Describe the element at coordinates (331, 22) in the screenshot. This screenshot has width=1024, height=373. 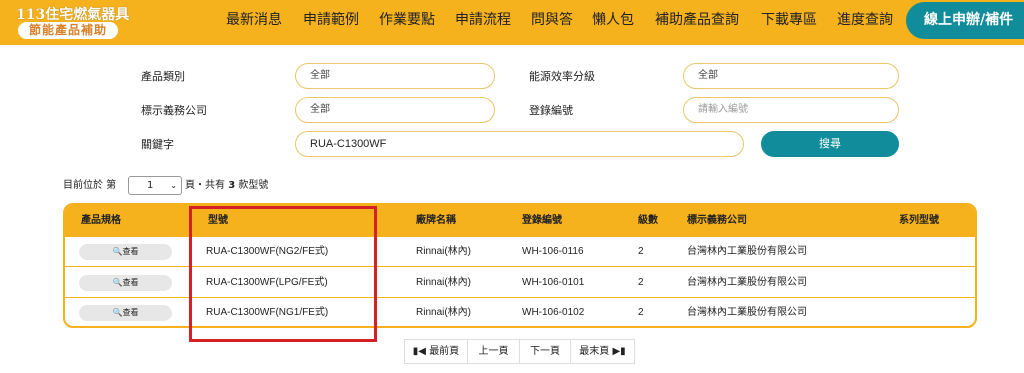
I see `nav-examples: 申請範例` at that location.